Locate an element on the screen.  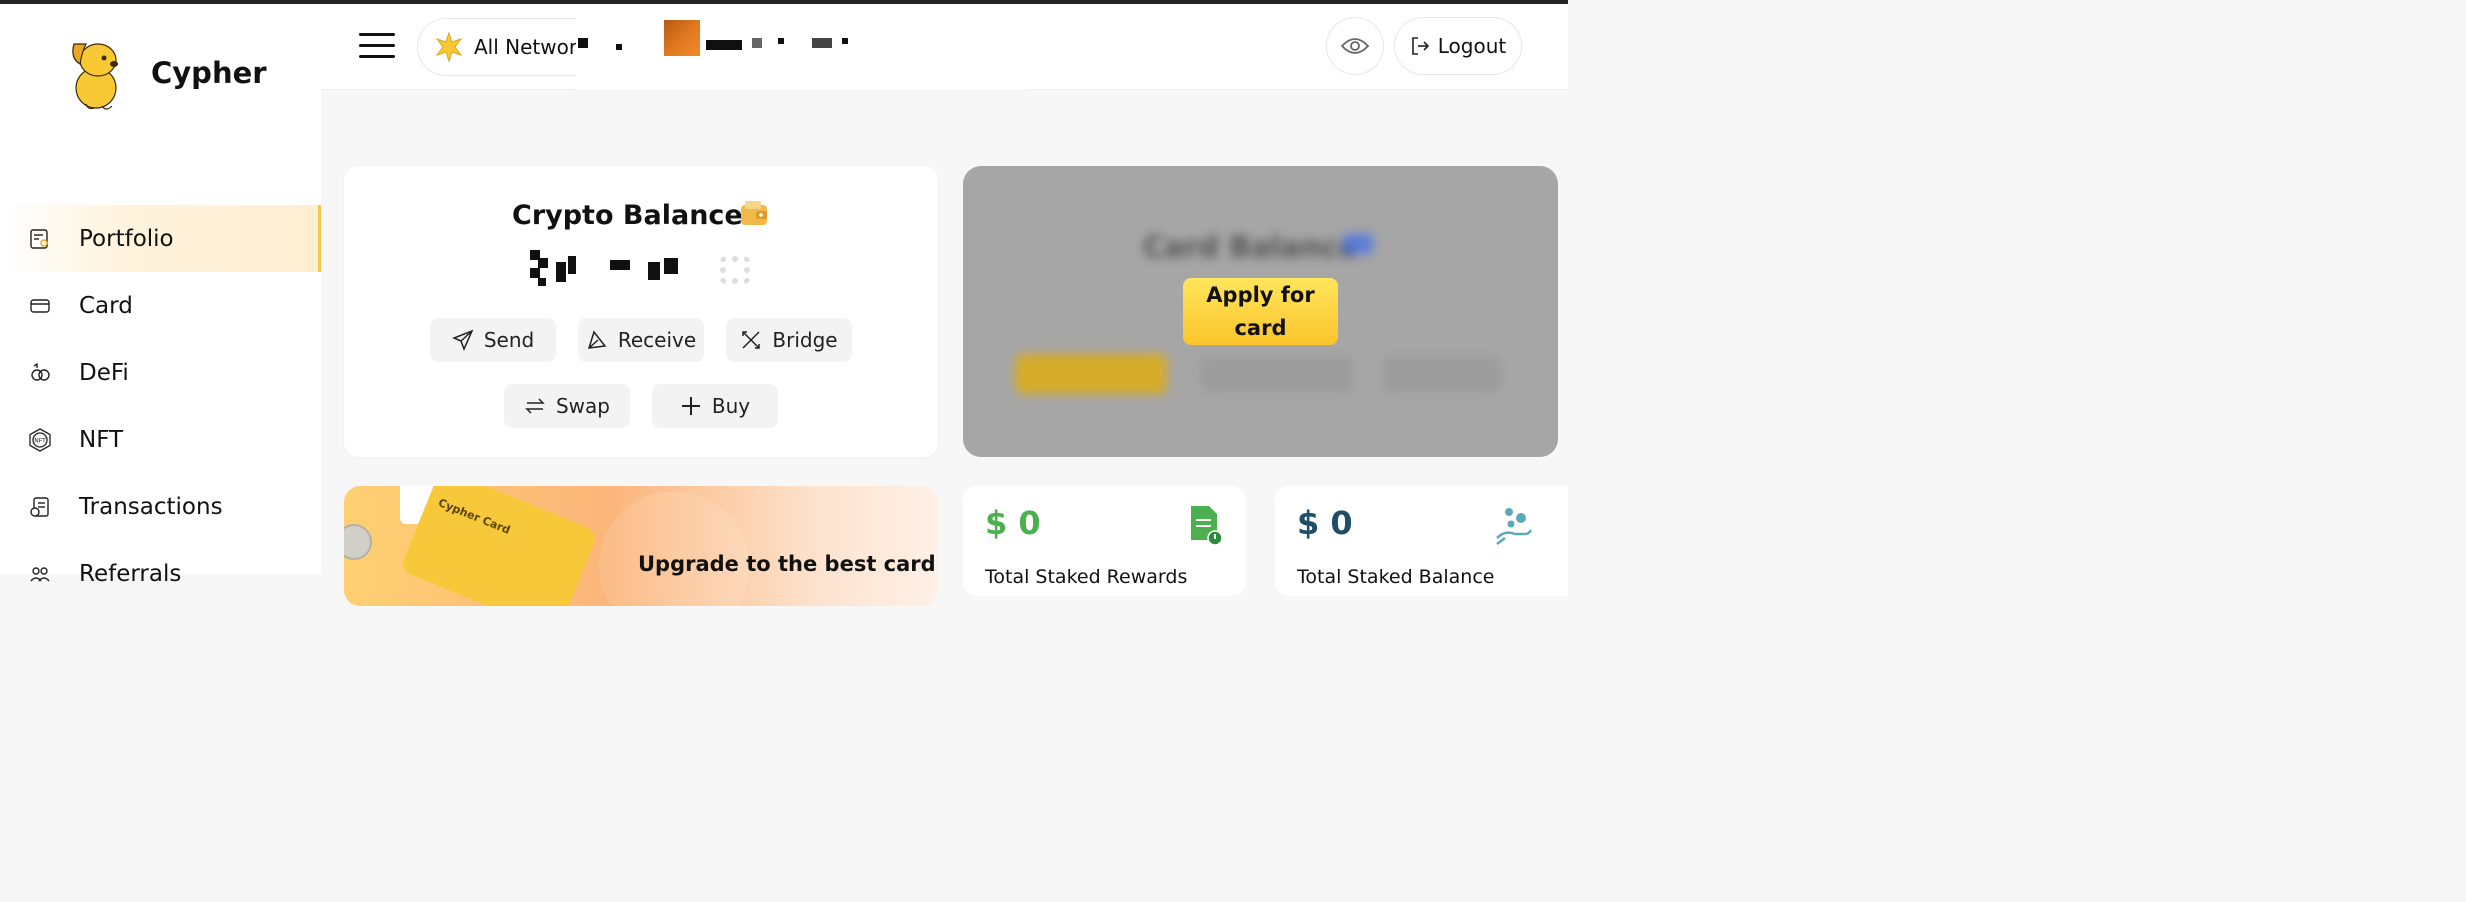
hand-coins-icon is located at coordinates (1514, 526).